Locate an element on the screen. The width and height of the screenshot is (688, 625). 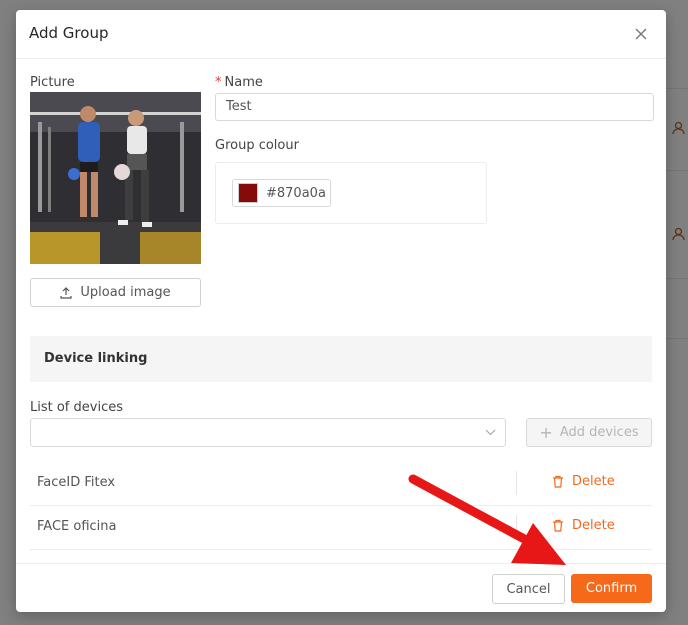
chevron-down-icon is located at coordinates (490, 432).